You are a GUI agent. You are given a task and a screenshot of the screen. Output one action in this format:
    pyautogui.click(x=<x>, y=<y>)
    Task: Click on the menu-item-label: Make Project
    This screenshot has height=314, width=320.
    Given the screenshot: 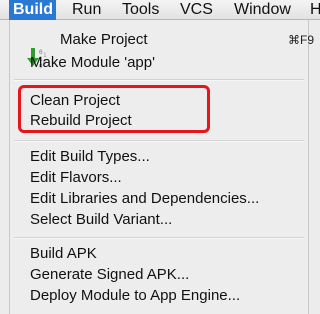 What is the action you would take?
    pyautogui.click(x=104, y=39)
    